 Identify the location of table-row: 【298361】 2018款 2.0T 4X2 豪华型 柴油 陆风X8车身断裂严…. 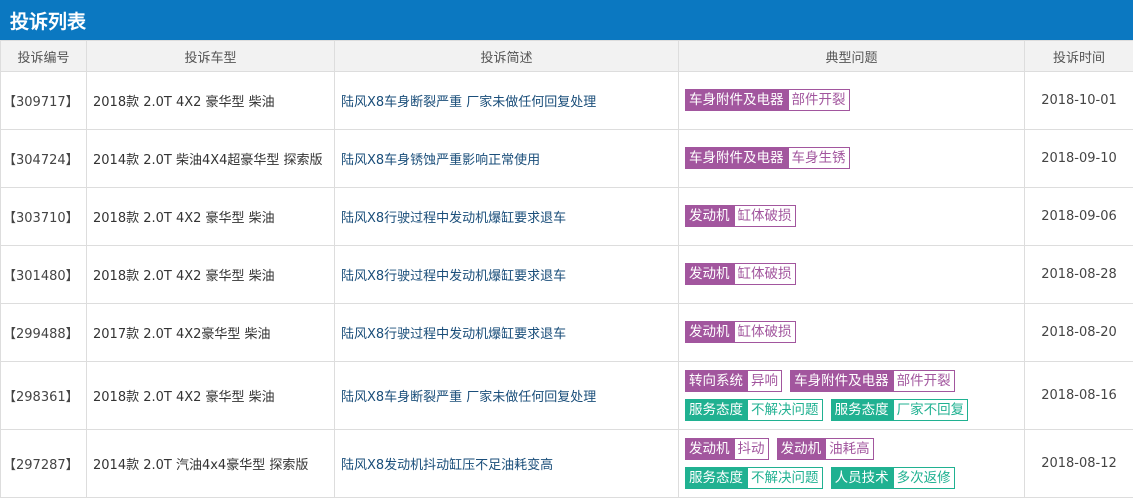
(567, 396).